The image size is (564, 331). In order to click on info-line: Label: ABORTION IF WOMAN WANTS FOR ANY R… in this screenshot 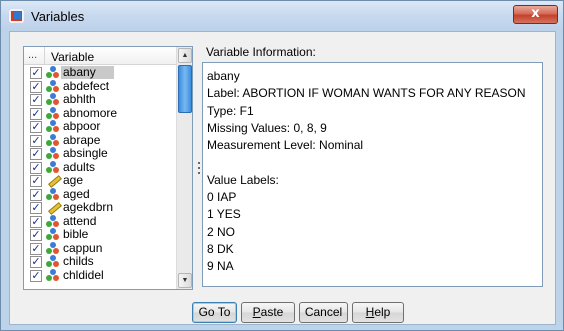, I will do `click(366, 93)`.